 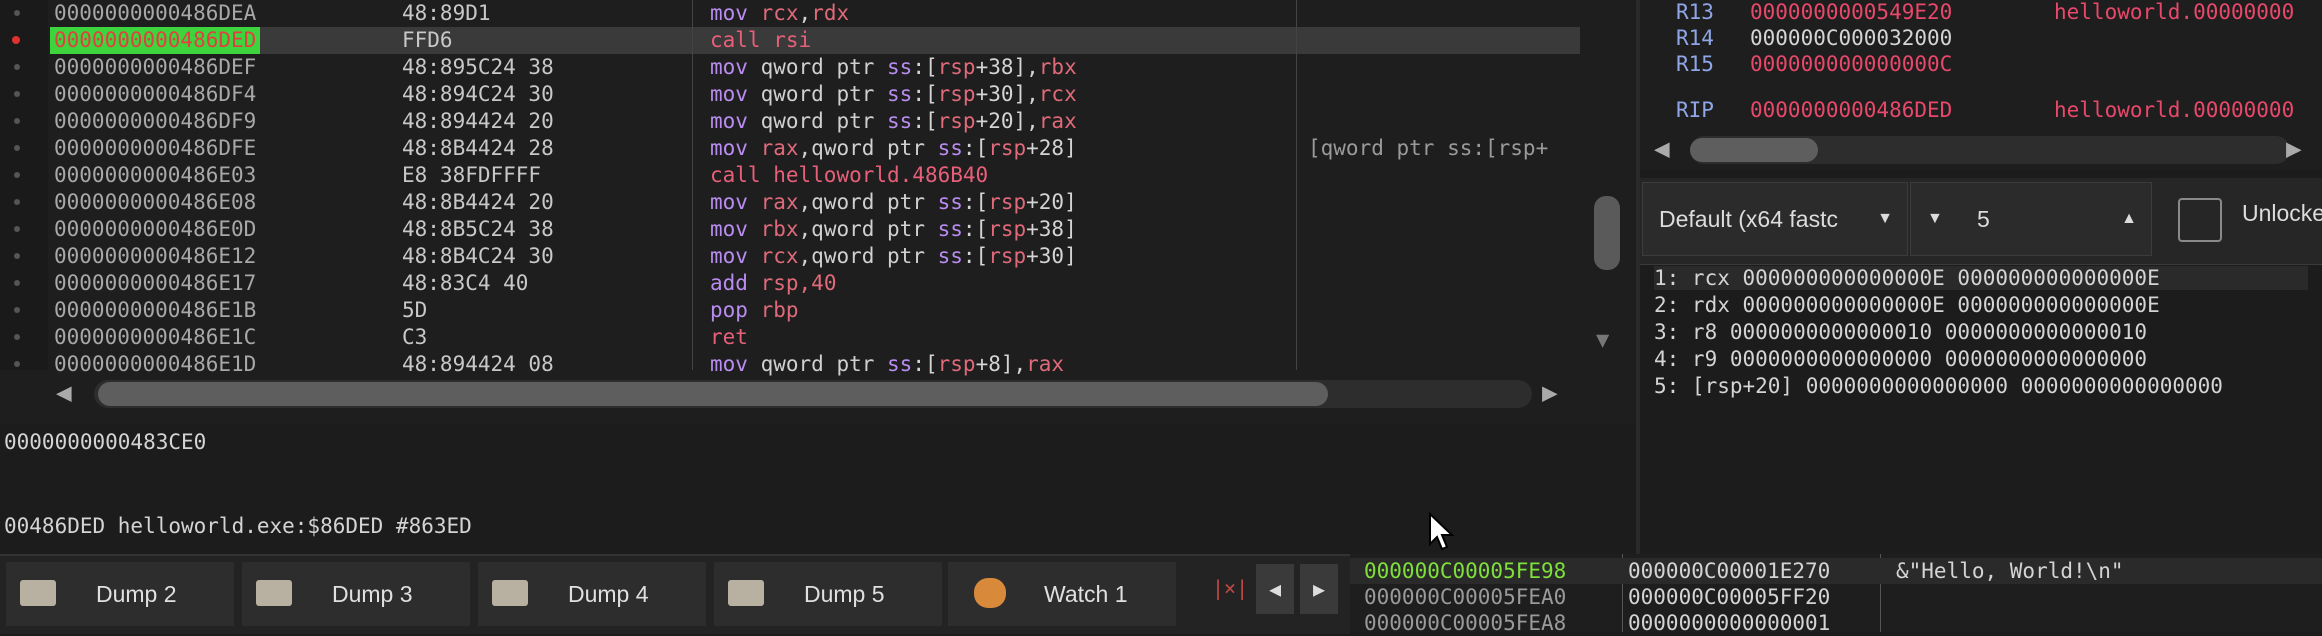 What do you see at coordinates (465, 283) in the screenshot?
I see `instruction-bytes: 48:83C4 40` at bounding box center [465, 283].